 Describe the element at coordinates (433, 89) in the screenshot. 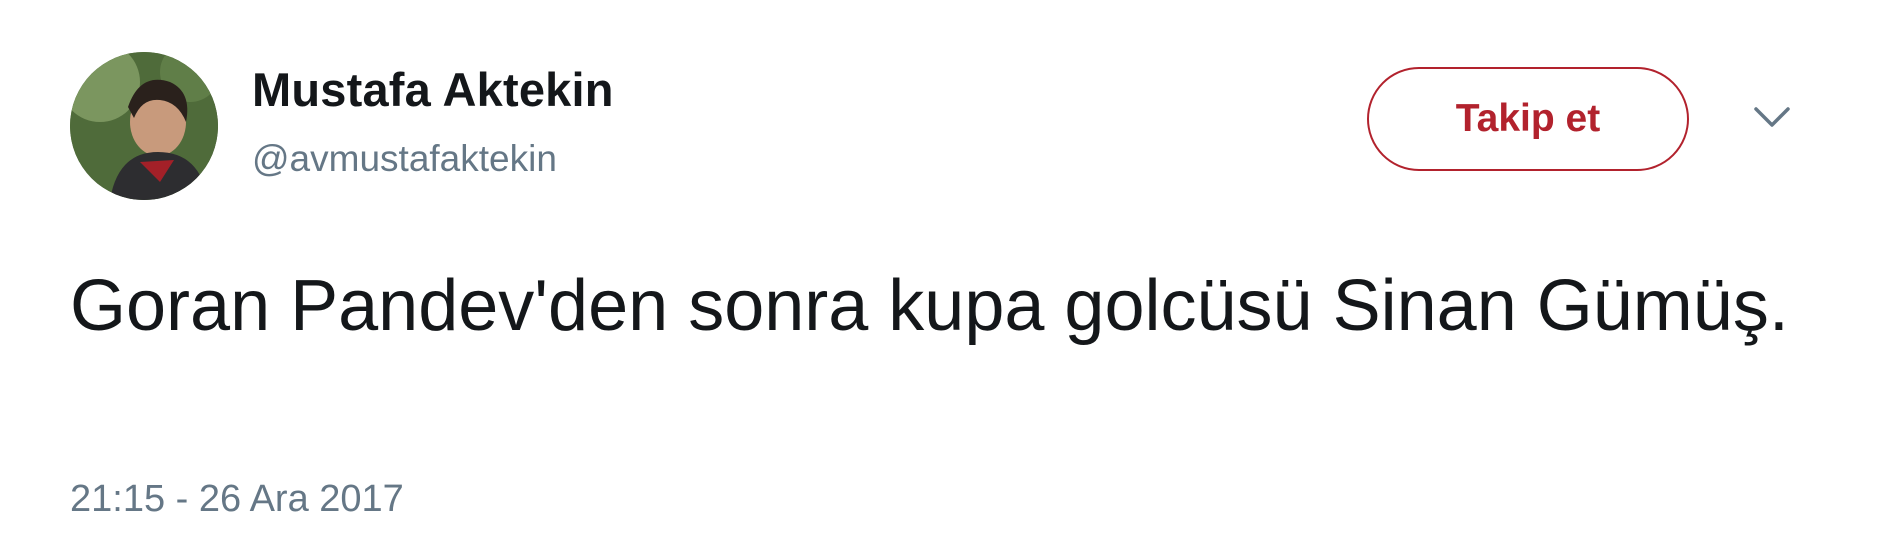

I see `display-name: Mustafa Aktekin` at that location.